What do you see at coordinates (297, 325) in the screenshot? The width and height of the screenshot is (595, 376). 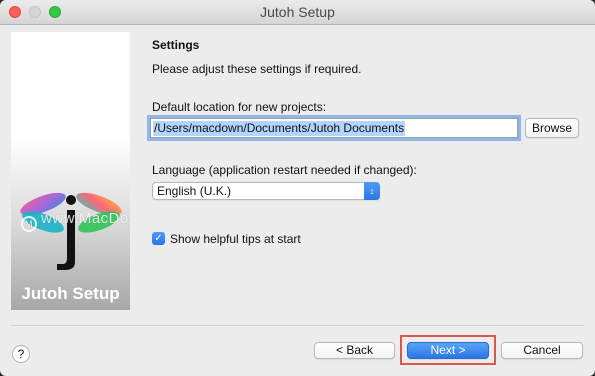 I see `footer-divider` at bounding box center [297, 325].